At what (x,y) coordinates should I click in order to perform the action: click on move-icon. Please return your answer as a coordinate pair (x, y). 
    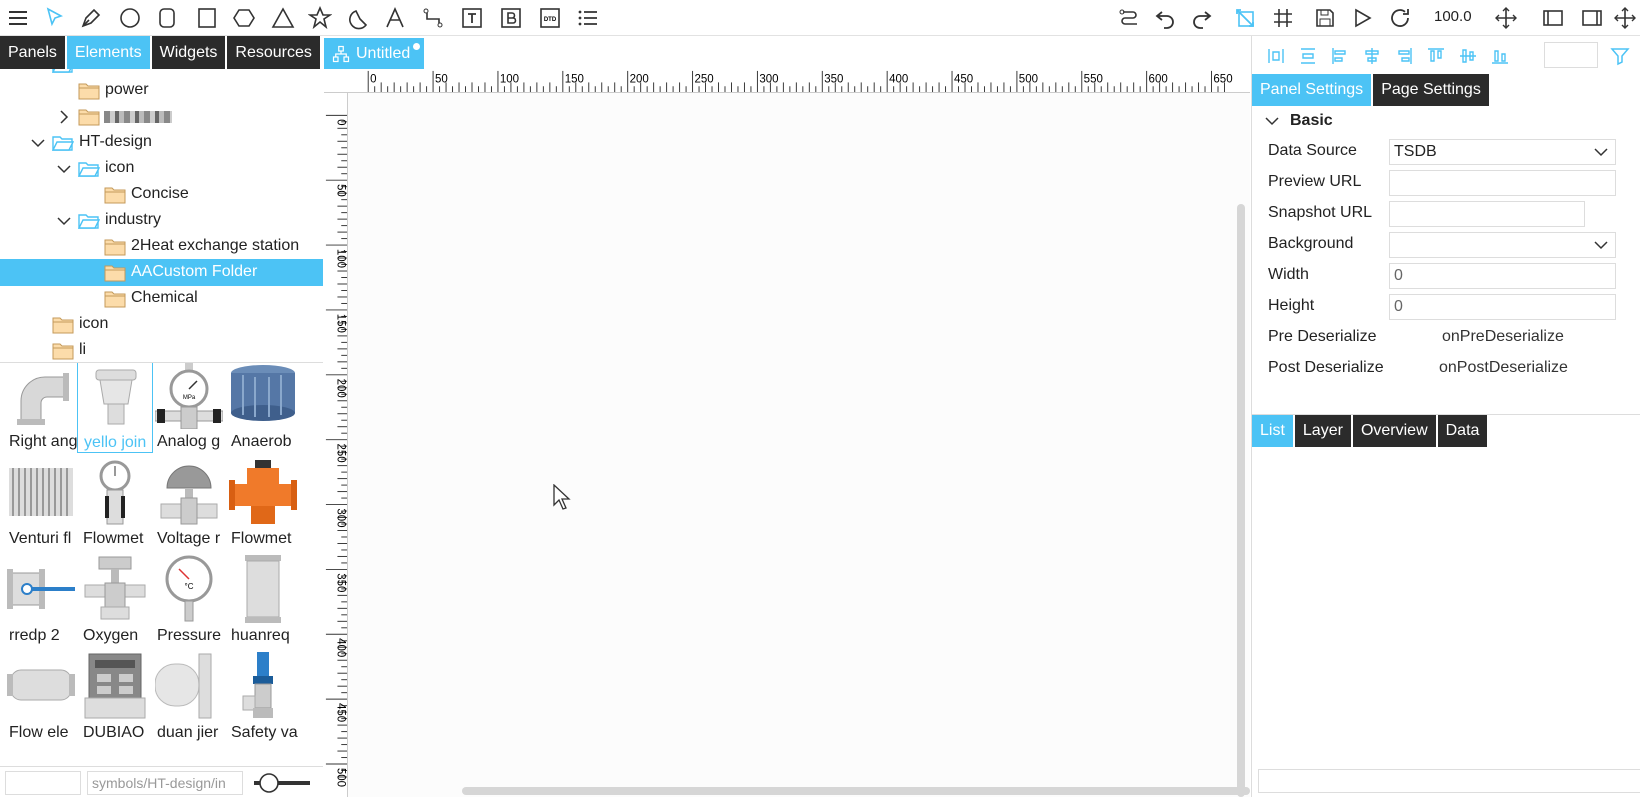
    Looking at the image, I should click on (1625, 18).